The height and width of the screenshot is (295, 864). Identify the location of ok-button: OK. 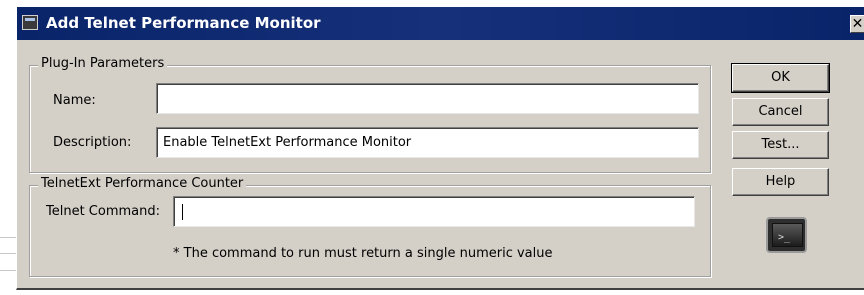
(780, 78).